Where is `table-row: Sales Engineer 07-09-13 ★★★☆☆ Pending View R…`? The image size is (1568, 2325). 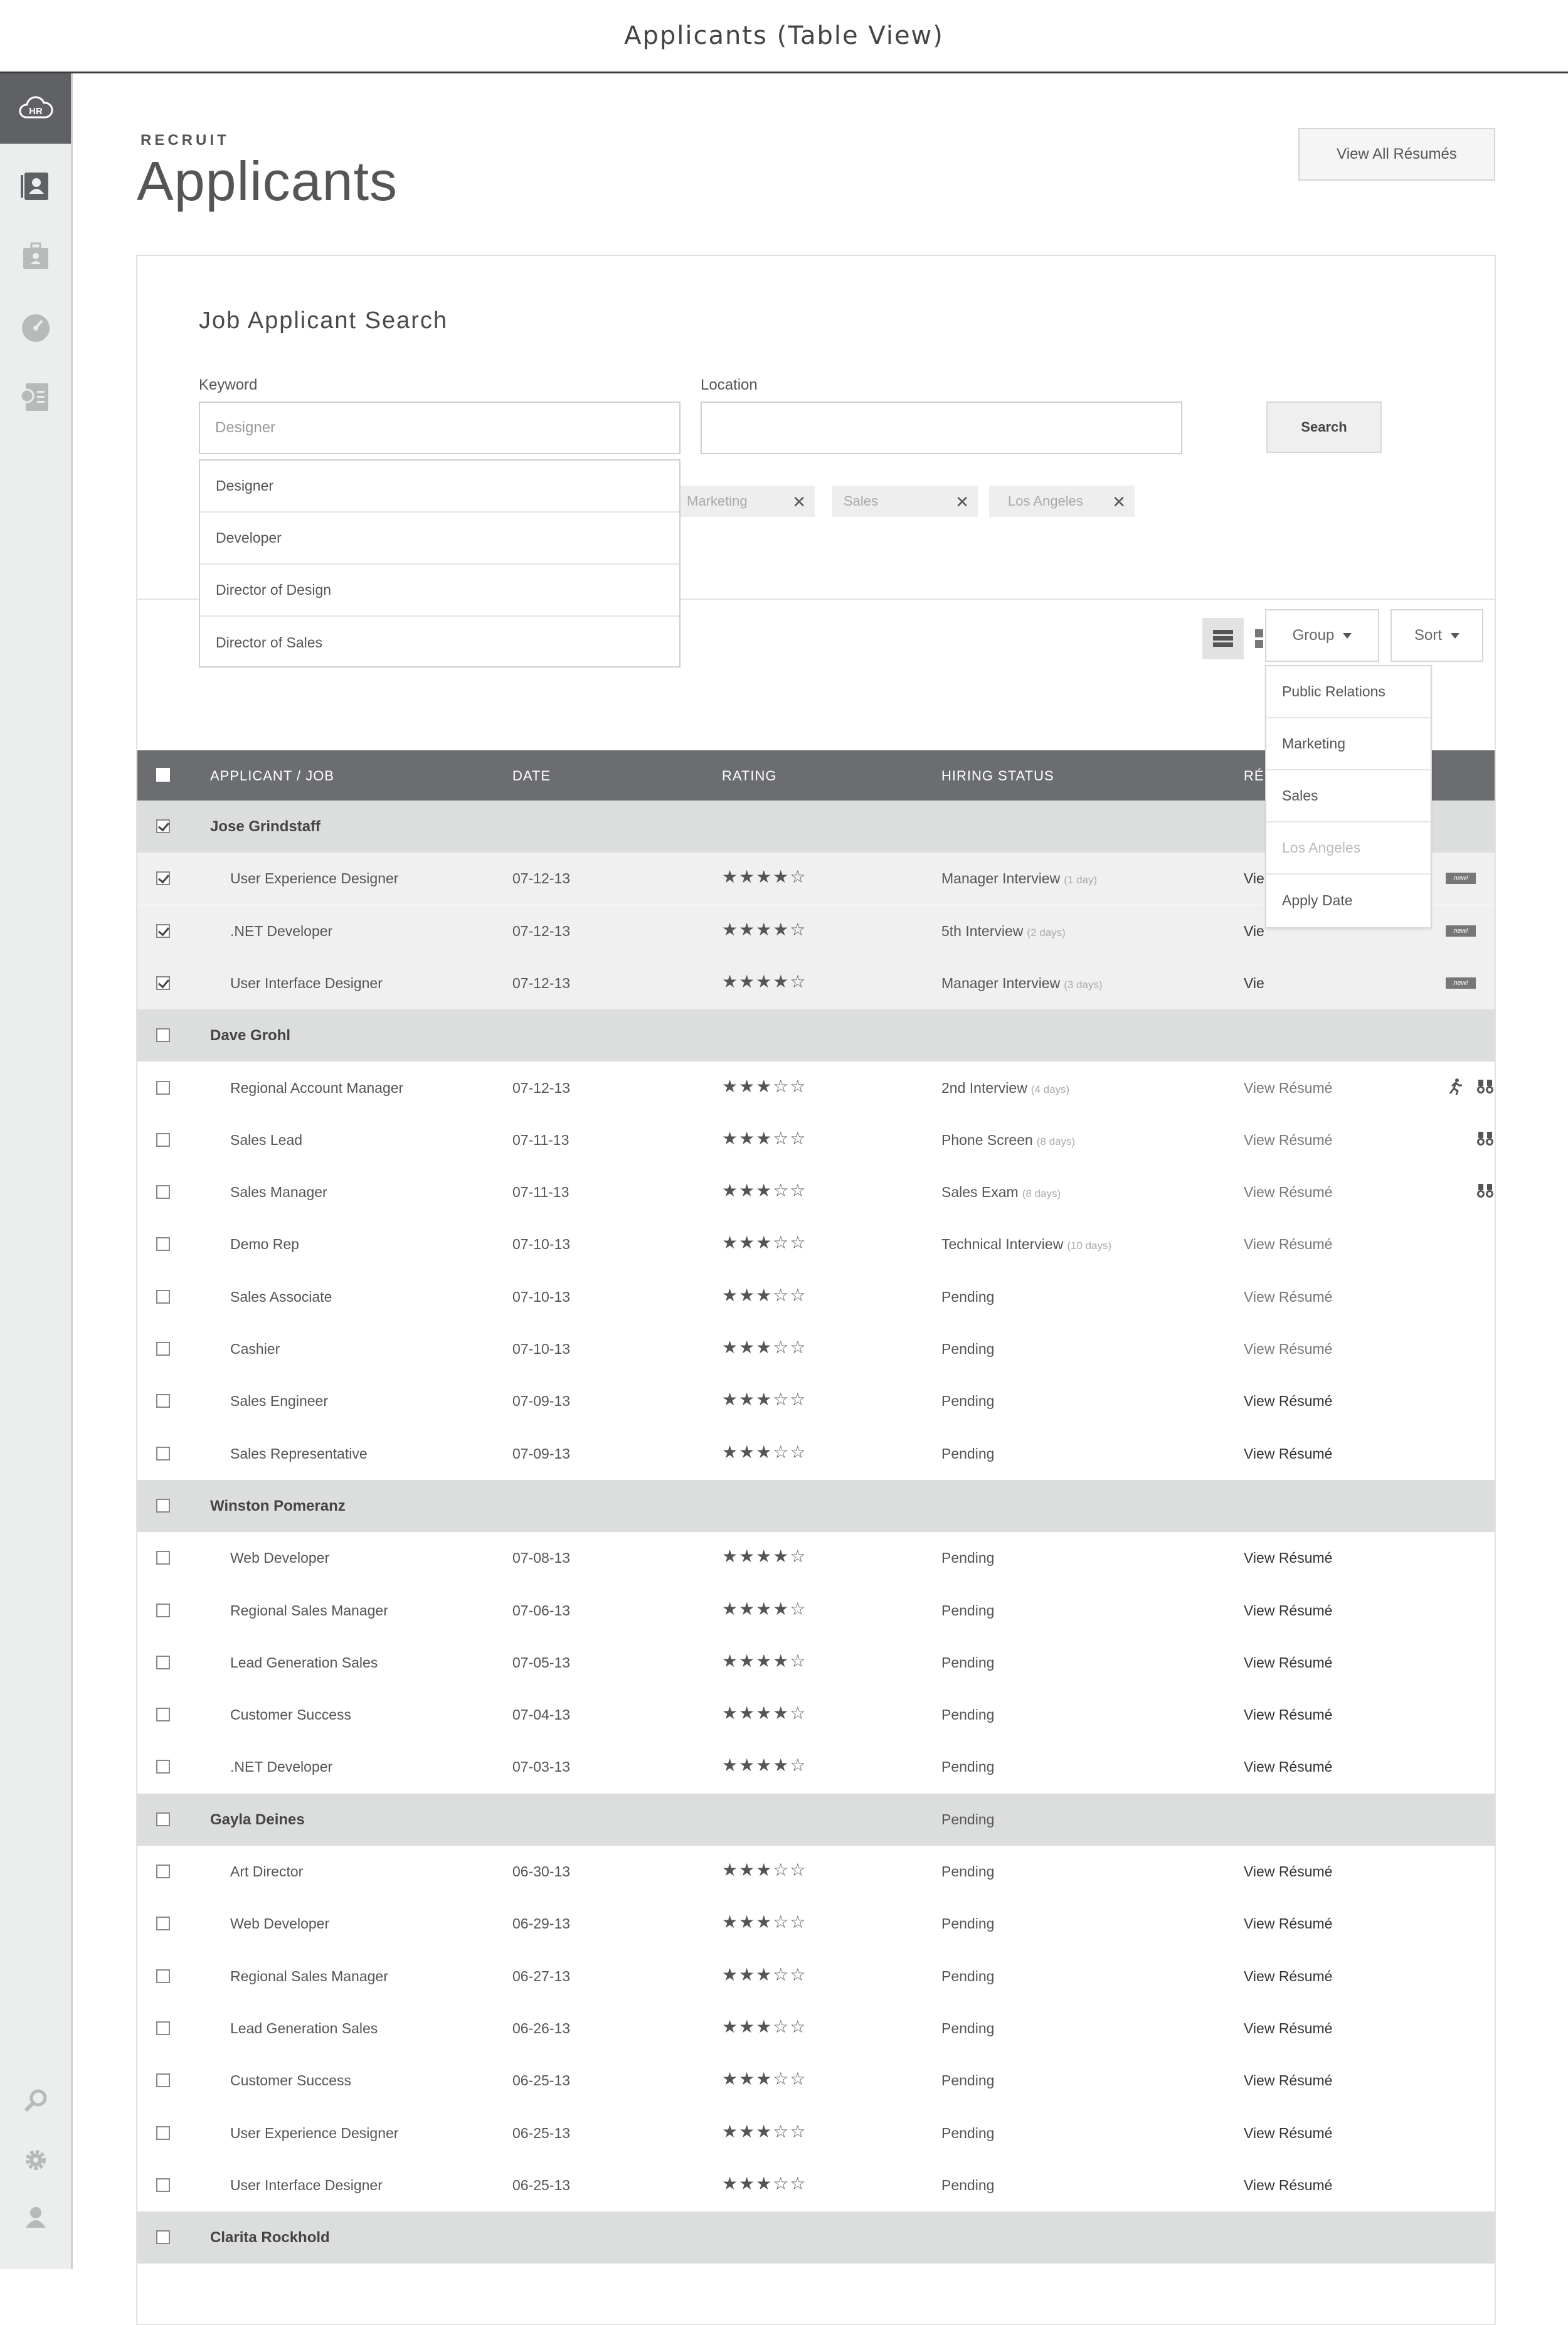 table-row: Sales Engineer 07-09-13 ★★★☆☆ Pending View R… is located at coordinates (816, 1401).